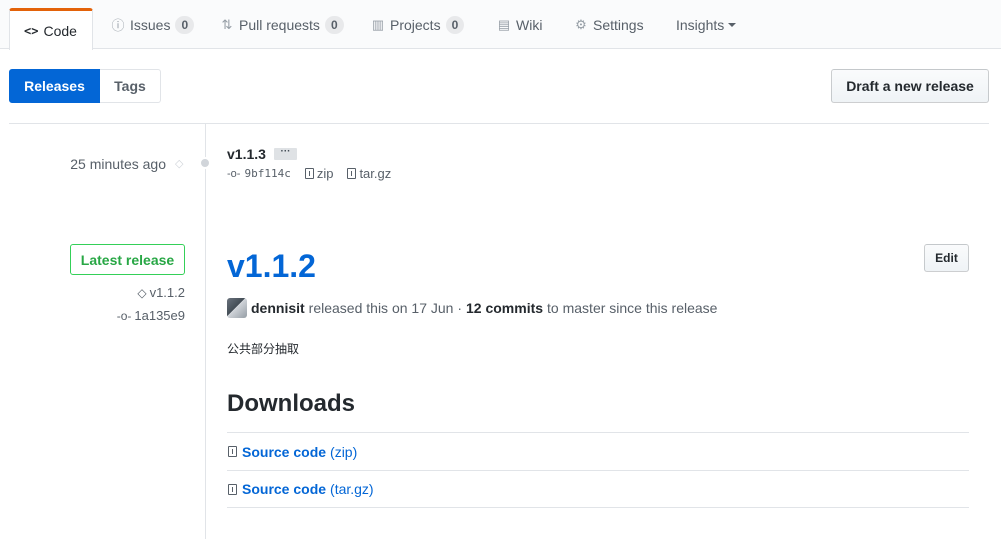 The height and width of the screenshot is (539, 1001). Describe the element at coordinates (205, 331) in the screenshot. I see `release-timeline-line` at that location.